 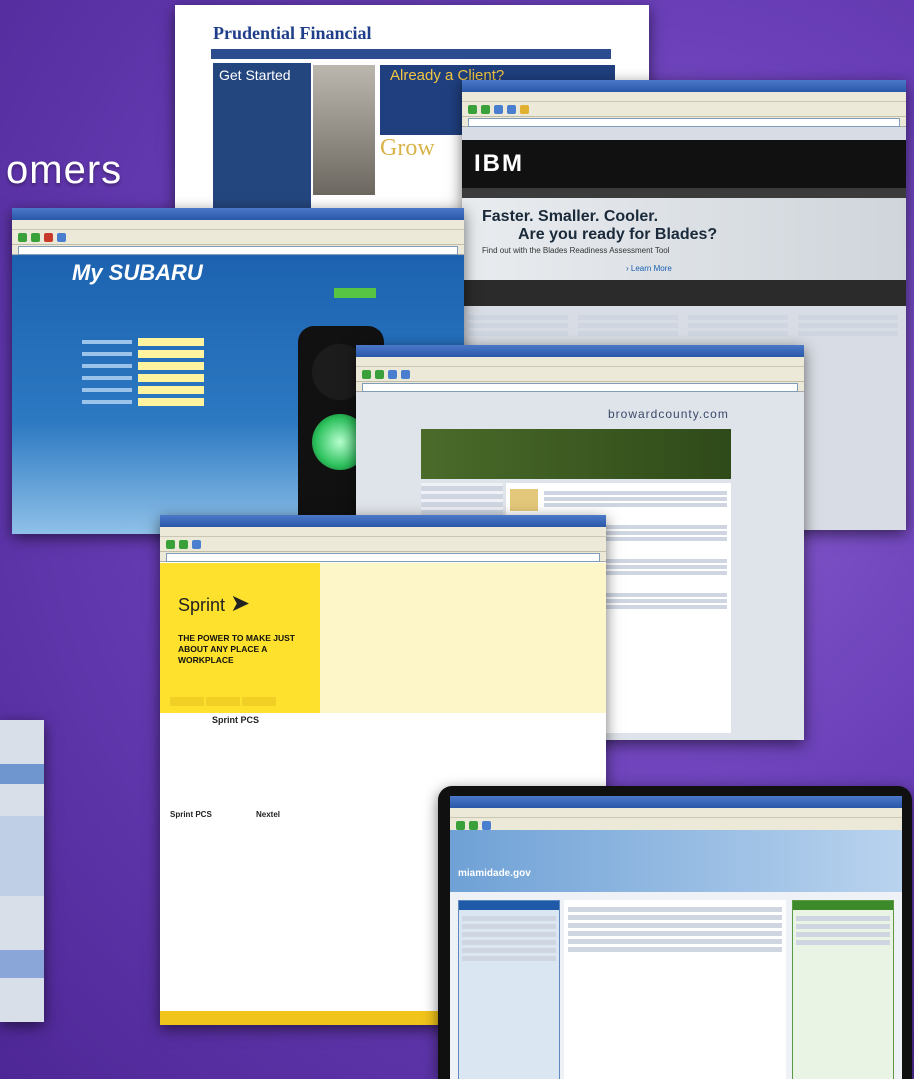 What do you see at coordinates (843, 989) in the screenshot?
I see `county-offices-panel` at bounding box center [843, 989].